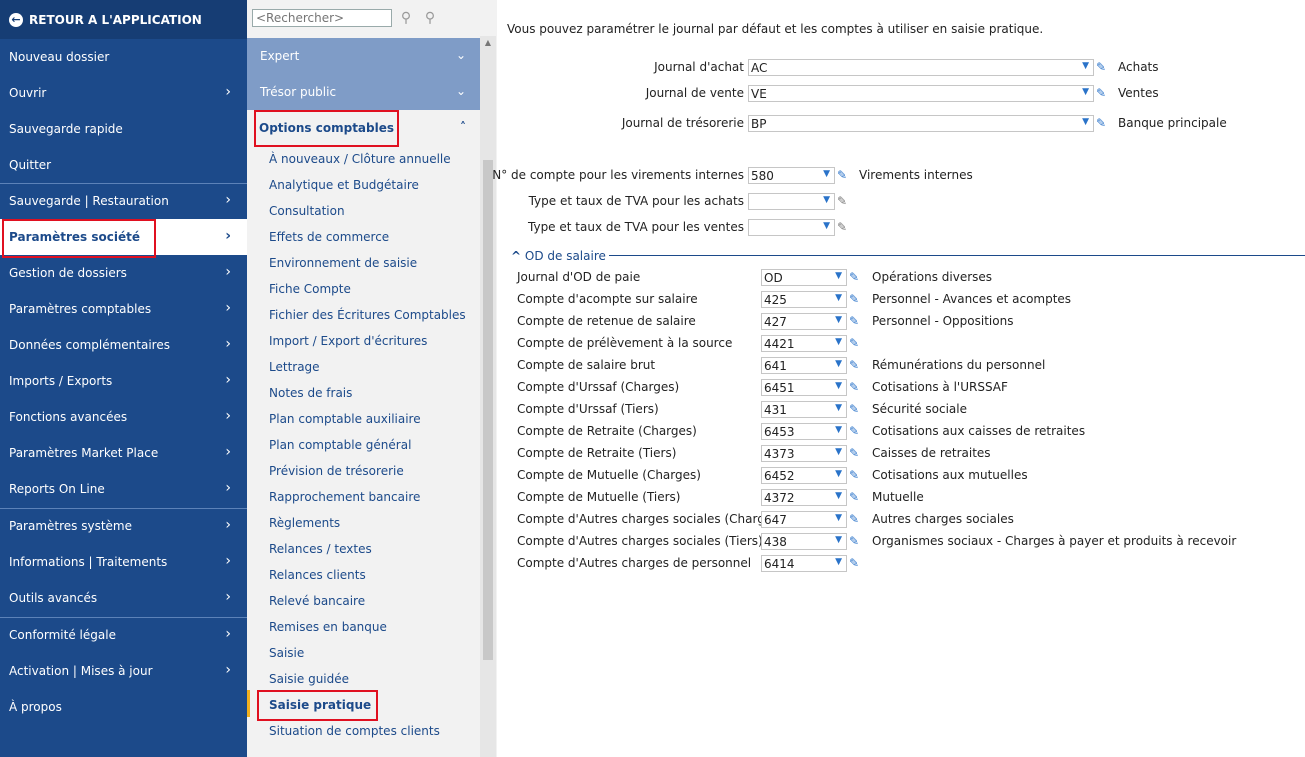 The height and width of the screenshot is (757, 1305). Describe the element at coordinates (123, 526) in the screenshot. I see `nav-item-parametres-systeme: Paramètres système ›` at that location.